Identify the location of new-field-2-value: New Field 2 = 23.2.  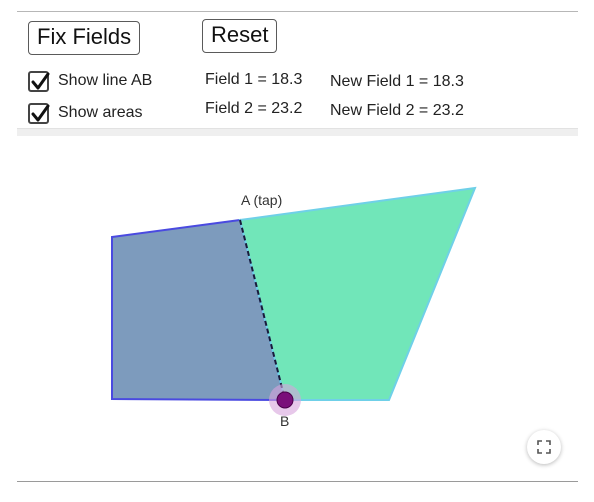
(397, 110).